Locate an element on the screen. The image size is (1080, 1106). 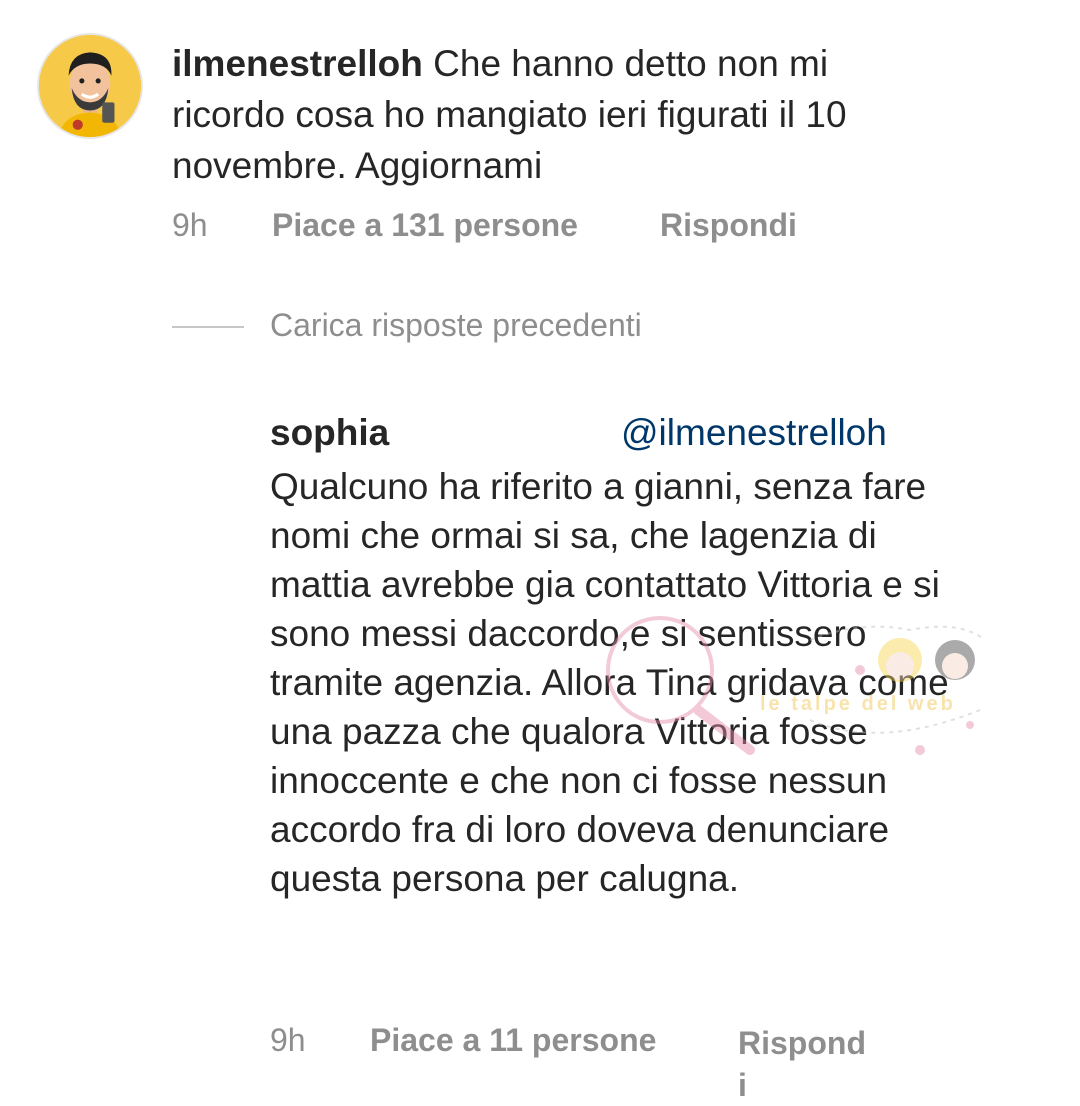
replies-divider is located at coordinates (208, 327).